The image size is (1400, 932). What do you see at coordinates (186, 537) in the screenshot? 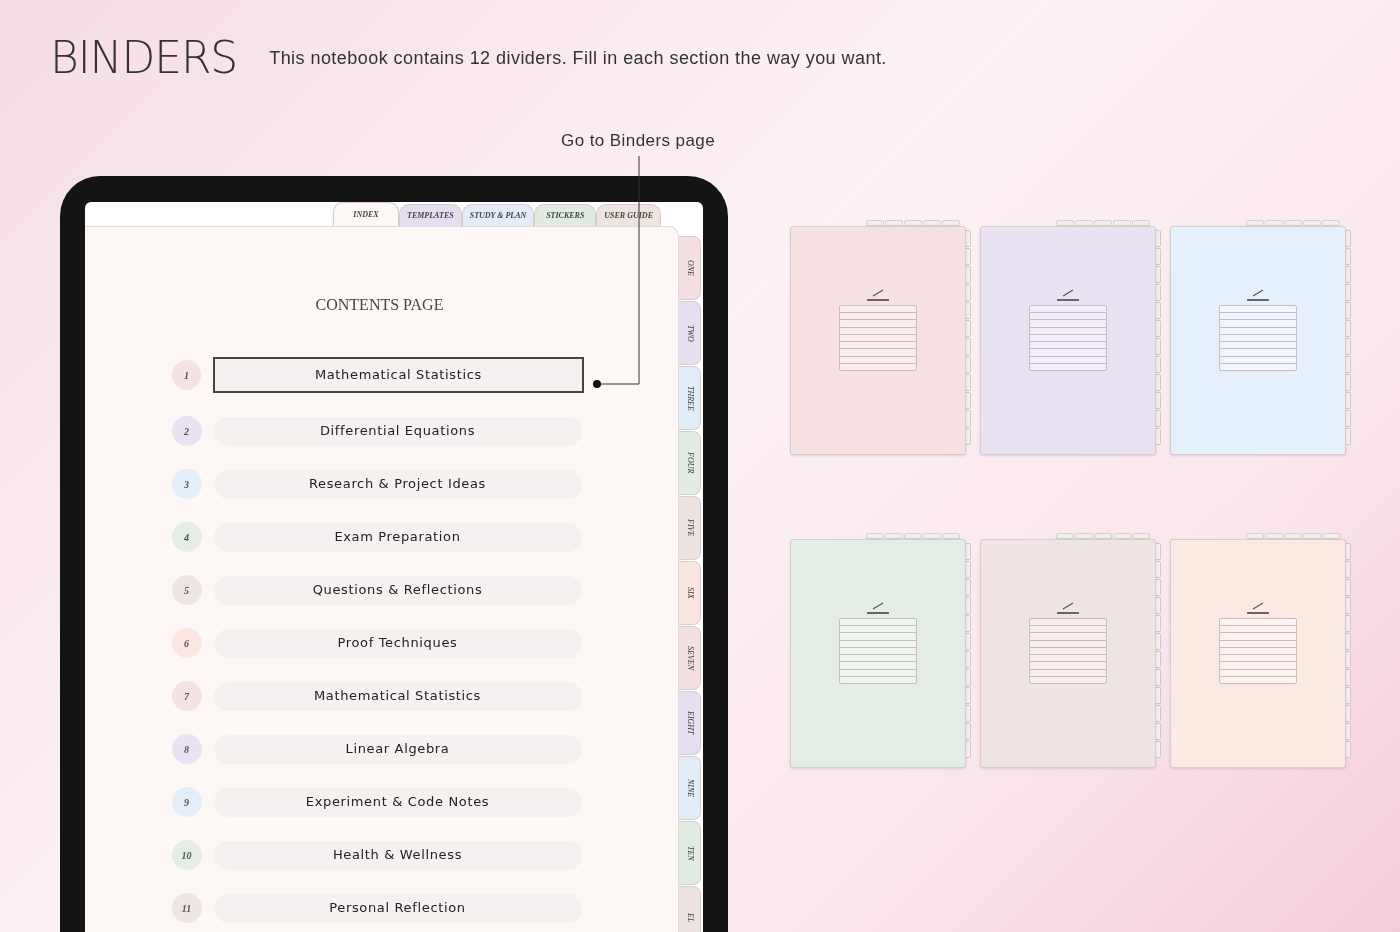
I see `number-badge: 4` at bounding box center [186, 537].